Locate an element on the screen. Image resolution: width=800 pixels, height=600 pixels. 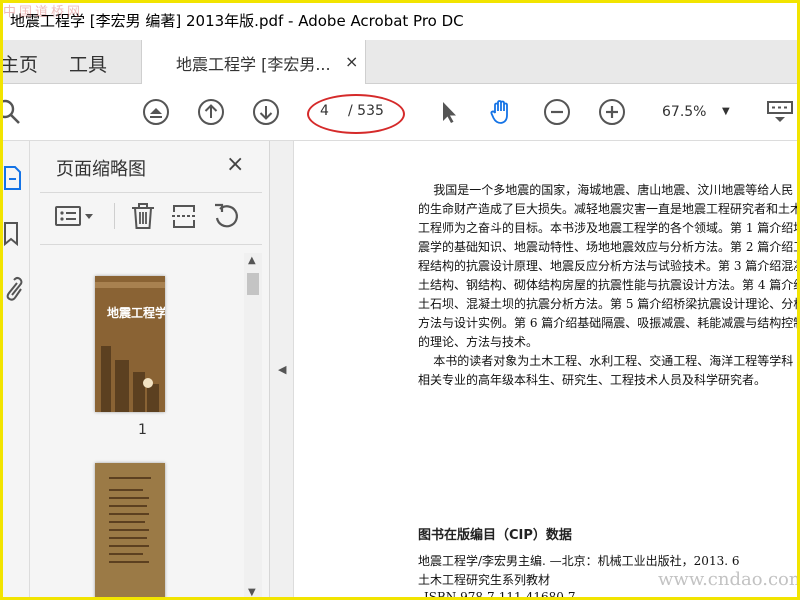
cip-line: 地震工程学/李宏男主编. —北京：机械工业出版社，2013. 6 is located at coordinates (579, 561).